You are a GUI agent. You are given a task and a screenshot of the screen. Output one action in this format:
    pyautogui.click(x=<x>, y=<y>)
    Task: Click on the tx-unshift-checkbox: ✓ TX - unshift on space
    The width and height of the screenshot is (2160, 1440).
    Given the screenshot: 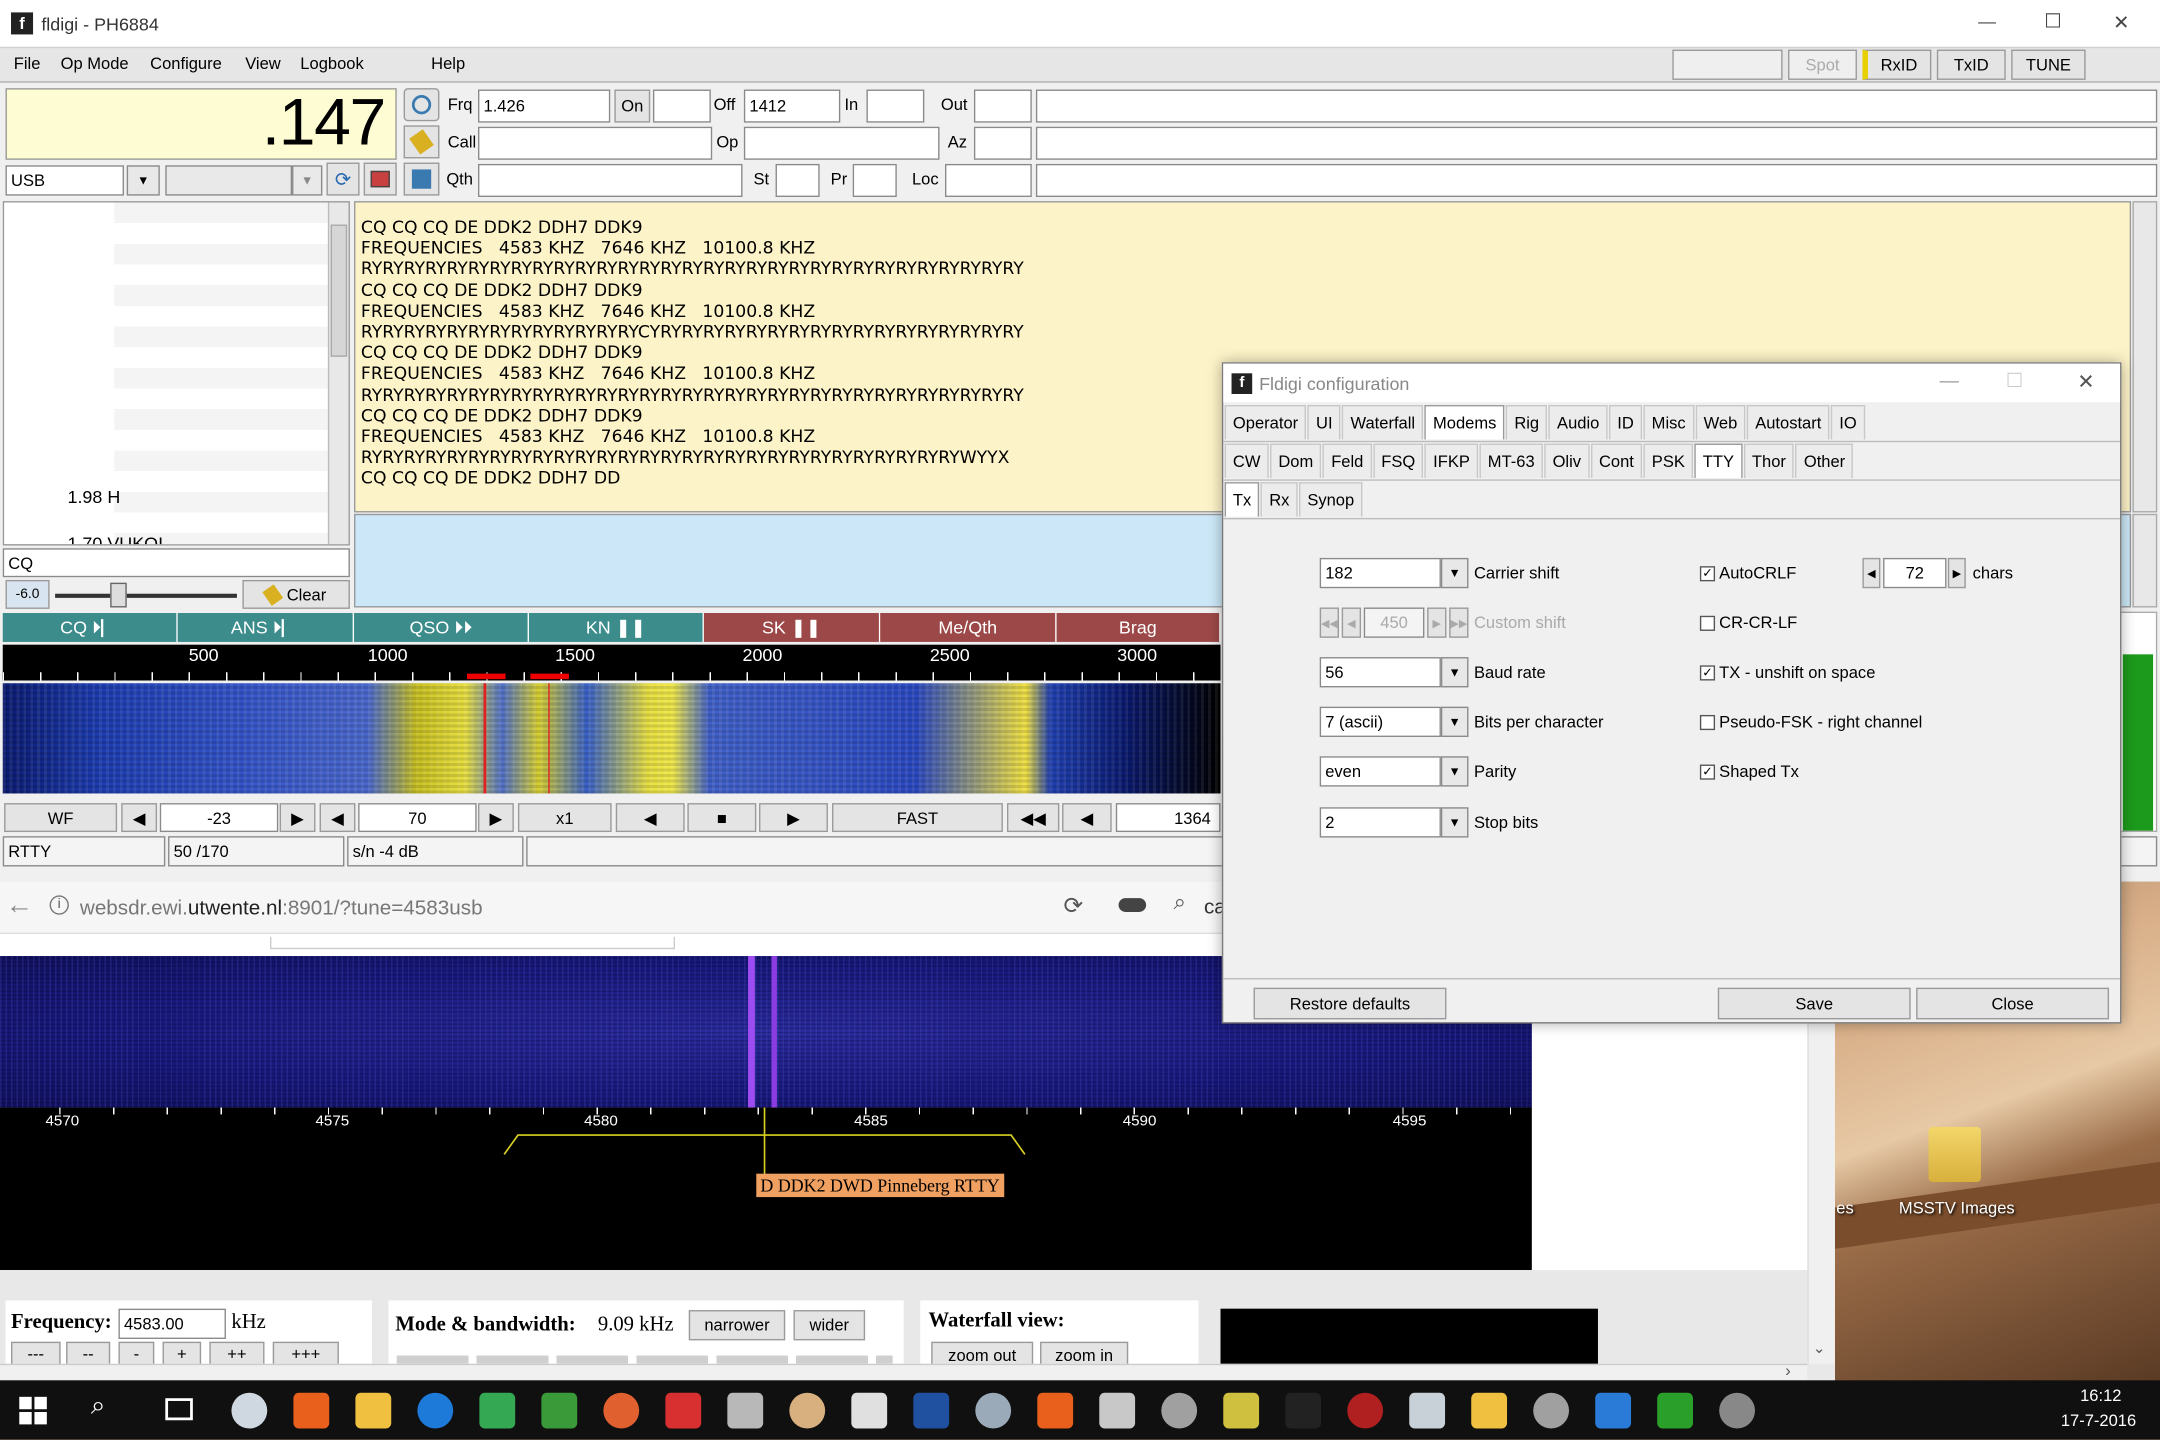 What is the action you would take?
    pyautogui.click(x=1787, y=672)
    